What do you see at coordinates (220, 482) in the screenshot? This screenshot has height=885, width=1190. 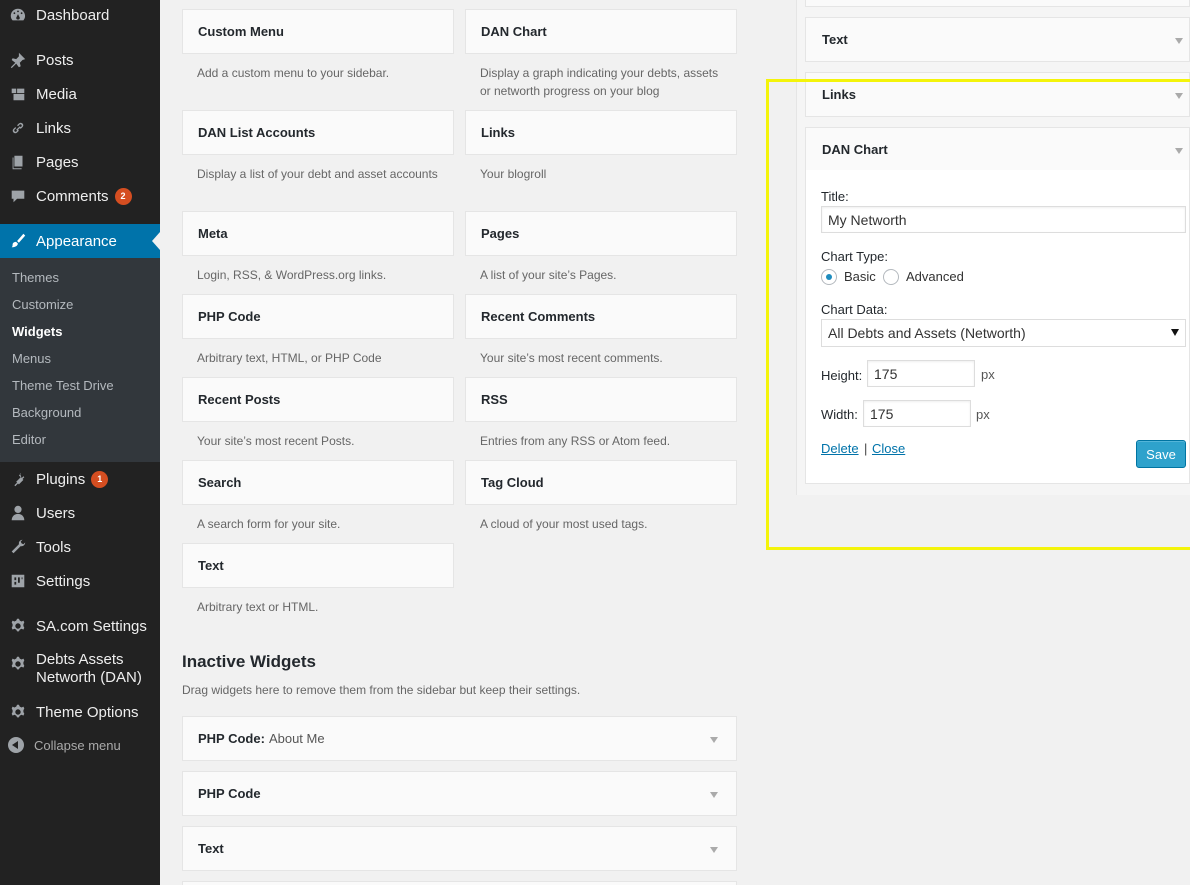 I see `available-widget-title: Search` at bounding box center [220, 482].